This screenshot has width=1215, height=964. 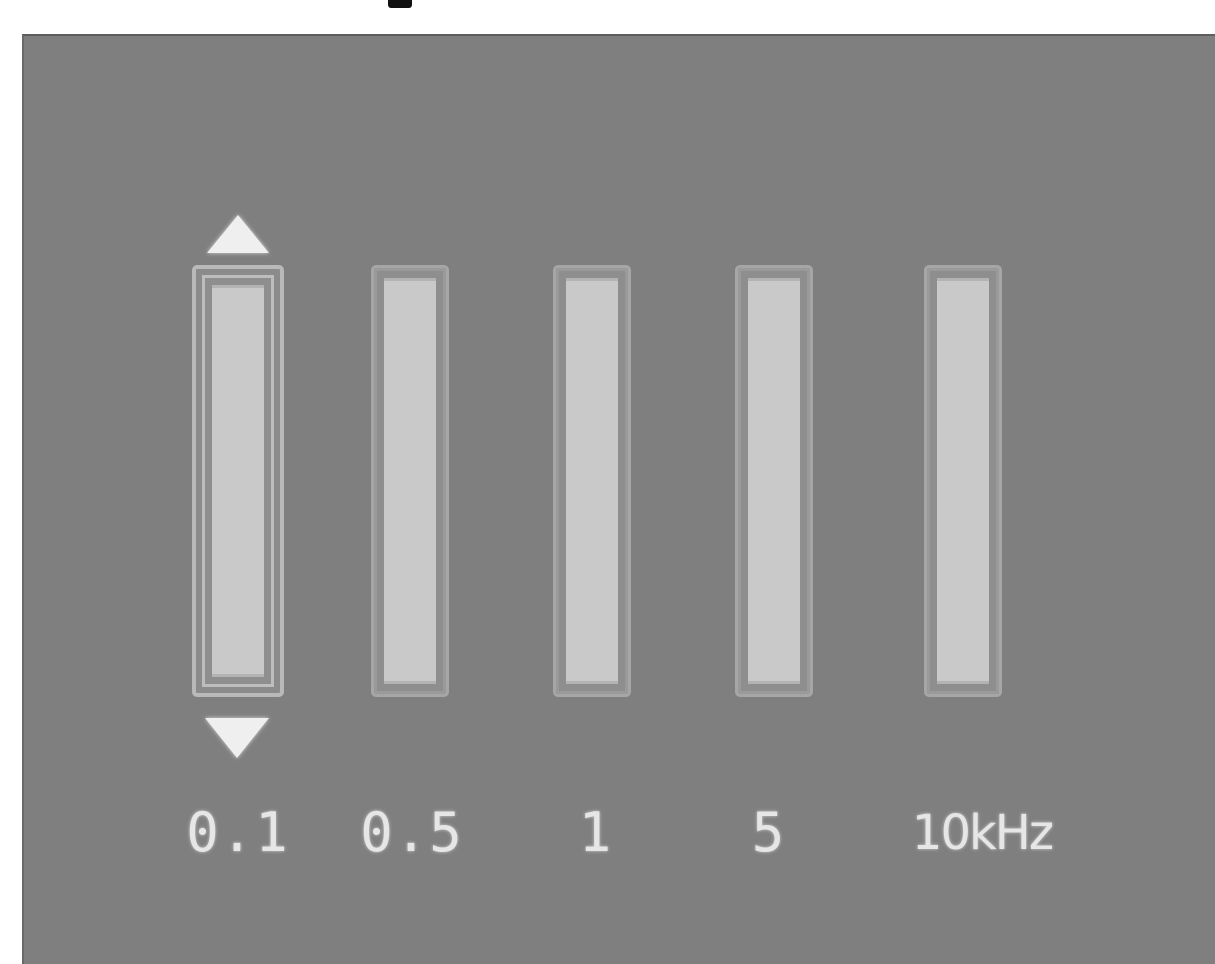 I want to click on triangle-up-icon, so click(x=238, y=234).